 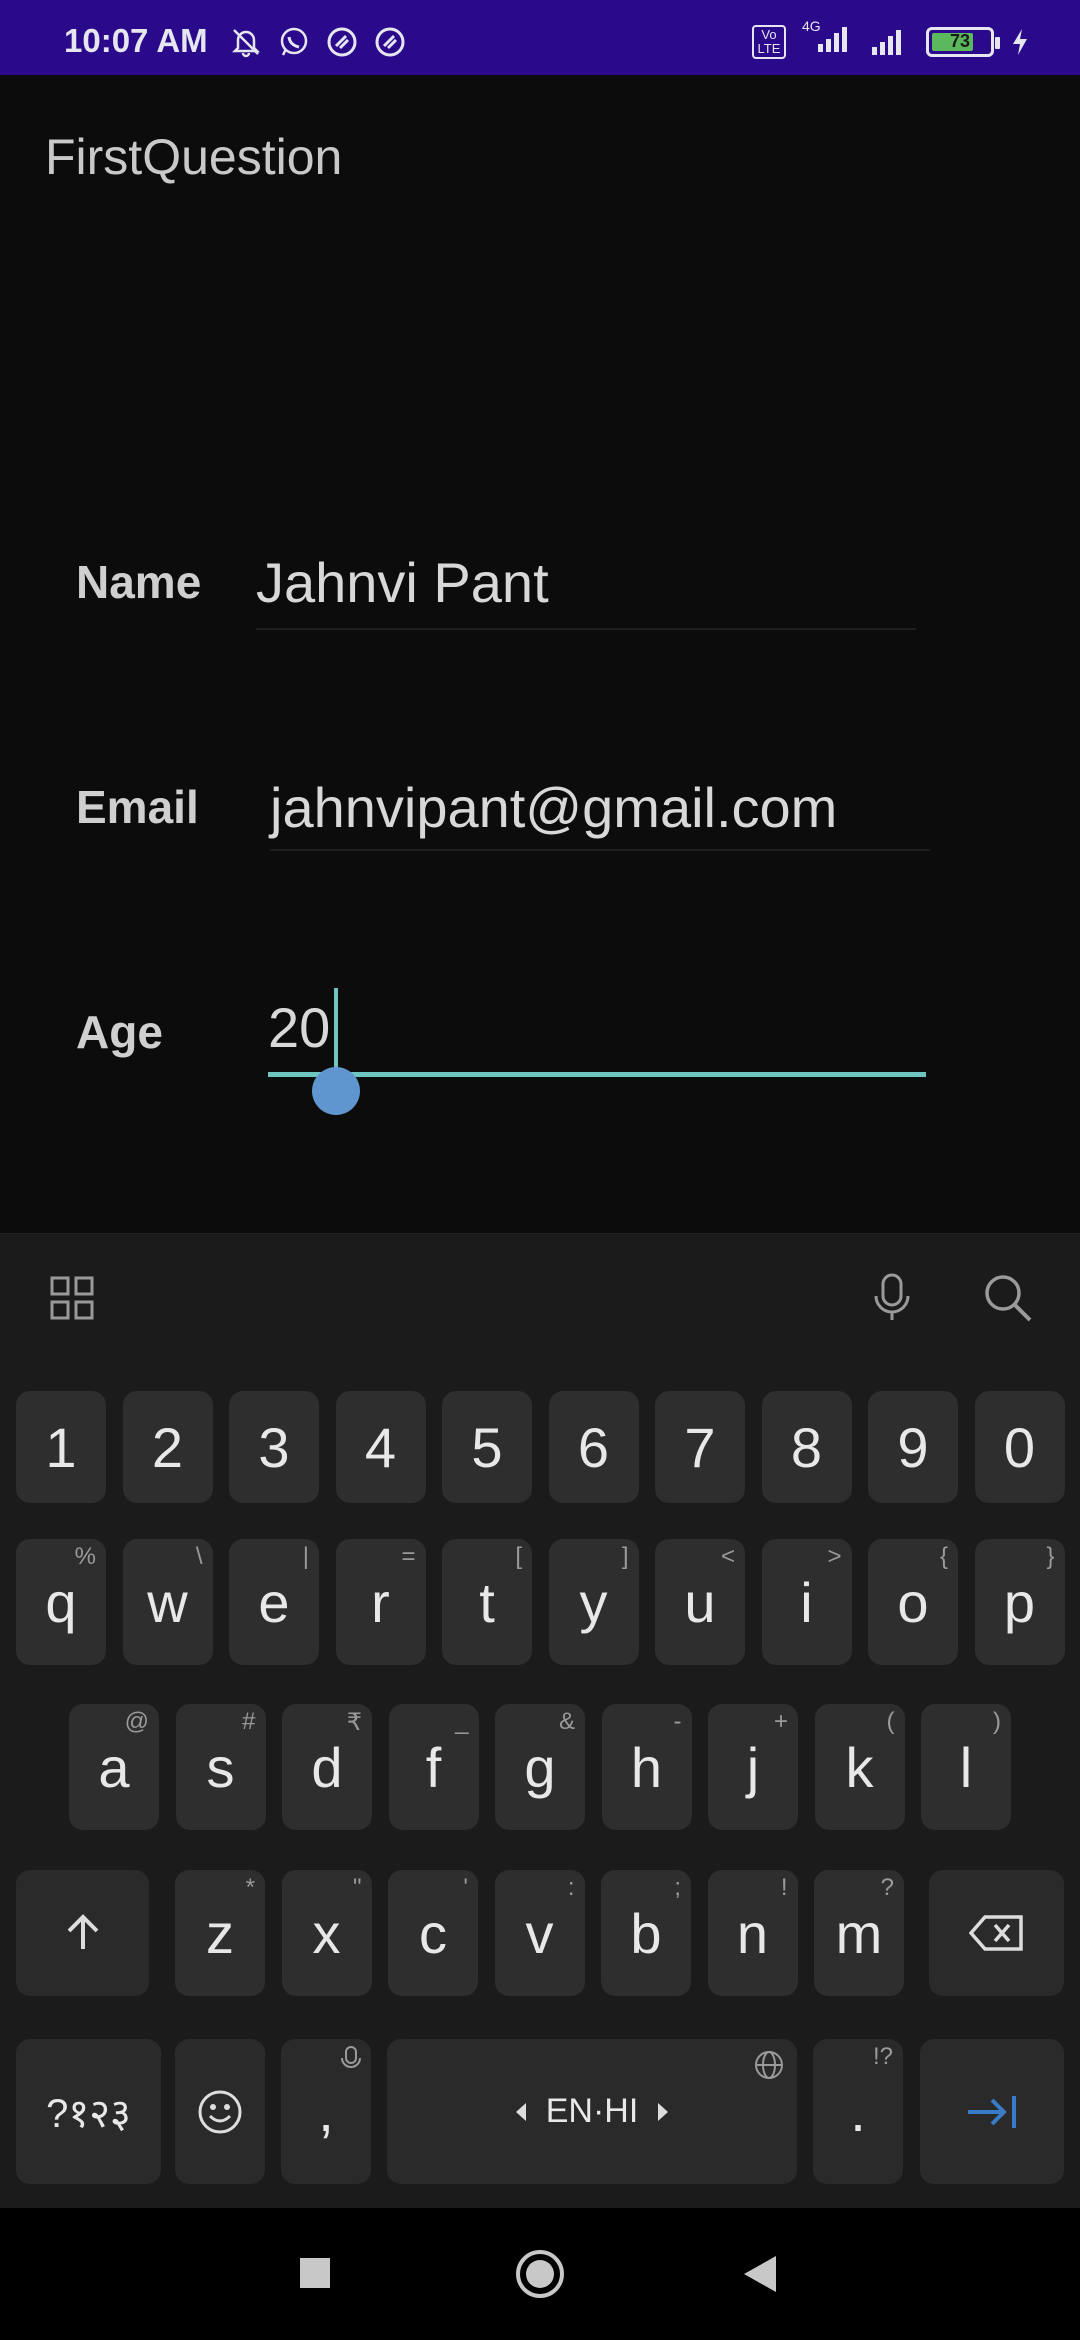 I want to click on key-k-label: k, so click(x=859, y=1767).